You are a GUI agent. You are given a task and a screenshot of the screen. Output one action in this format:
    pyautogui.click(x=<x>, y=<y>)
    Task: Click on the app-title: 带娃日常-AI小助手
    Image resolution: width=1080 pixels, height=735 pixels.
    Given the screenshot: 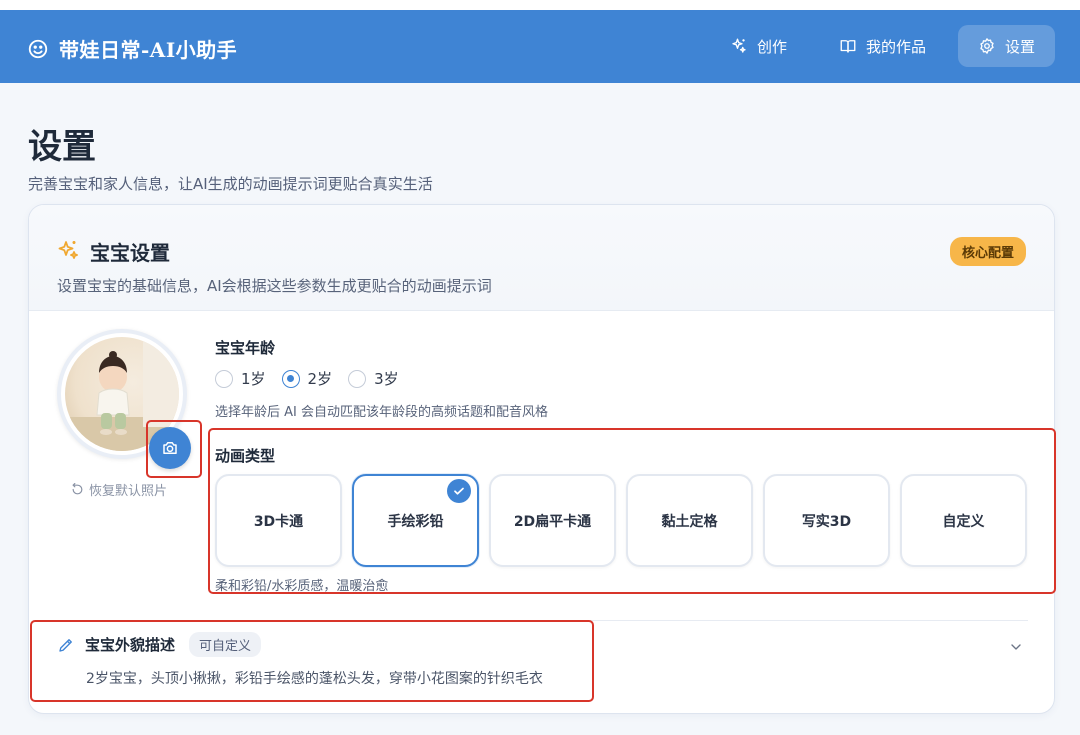 What is the action you would take?
    pyautogui.click(x=148, y=50)
    